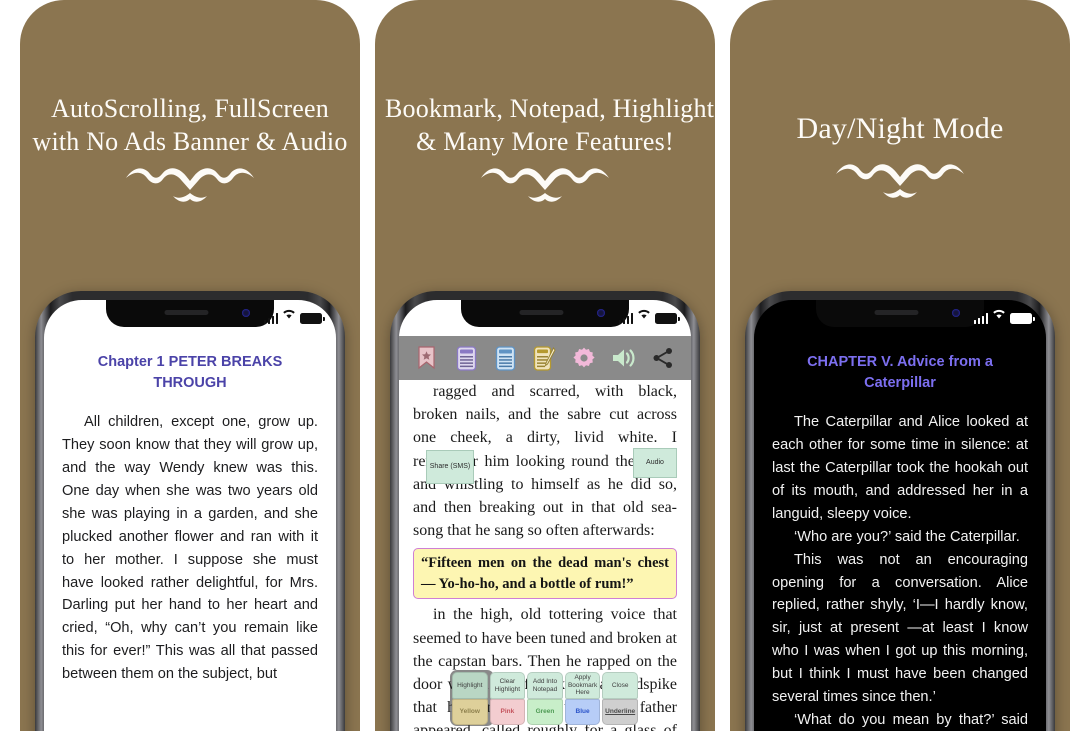 Image resolution: width=1080 pixels, height=731 pixels. Describe the element at coordinates (620, 712) in the screenshot. I see `color-option-underline: Underline` at that location.